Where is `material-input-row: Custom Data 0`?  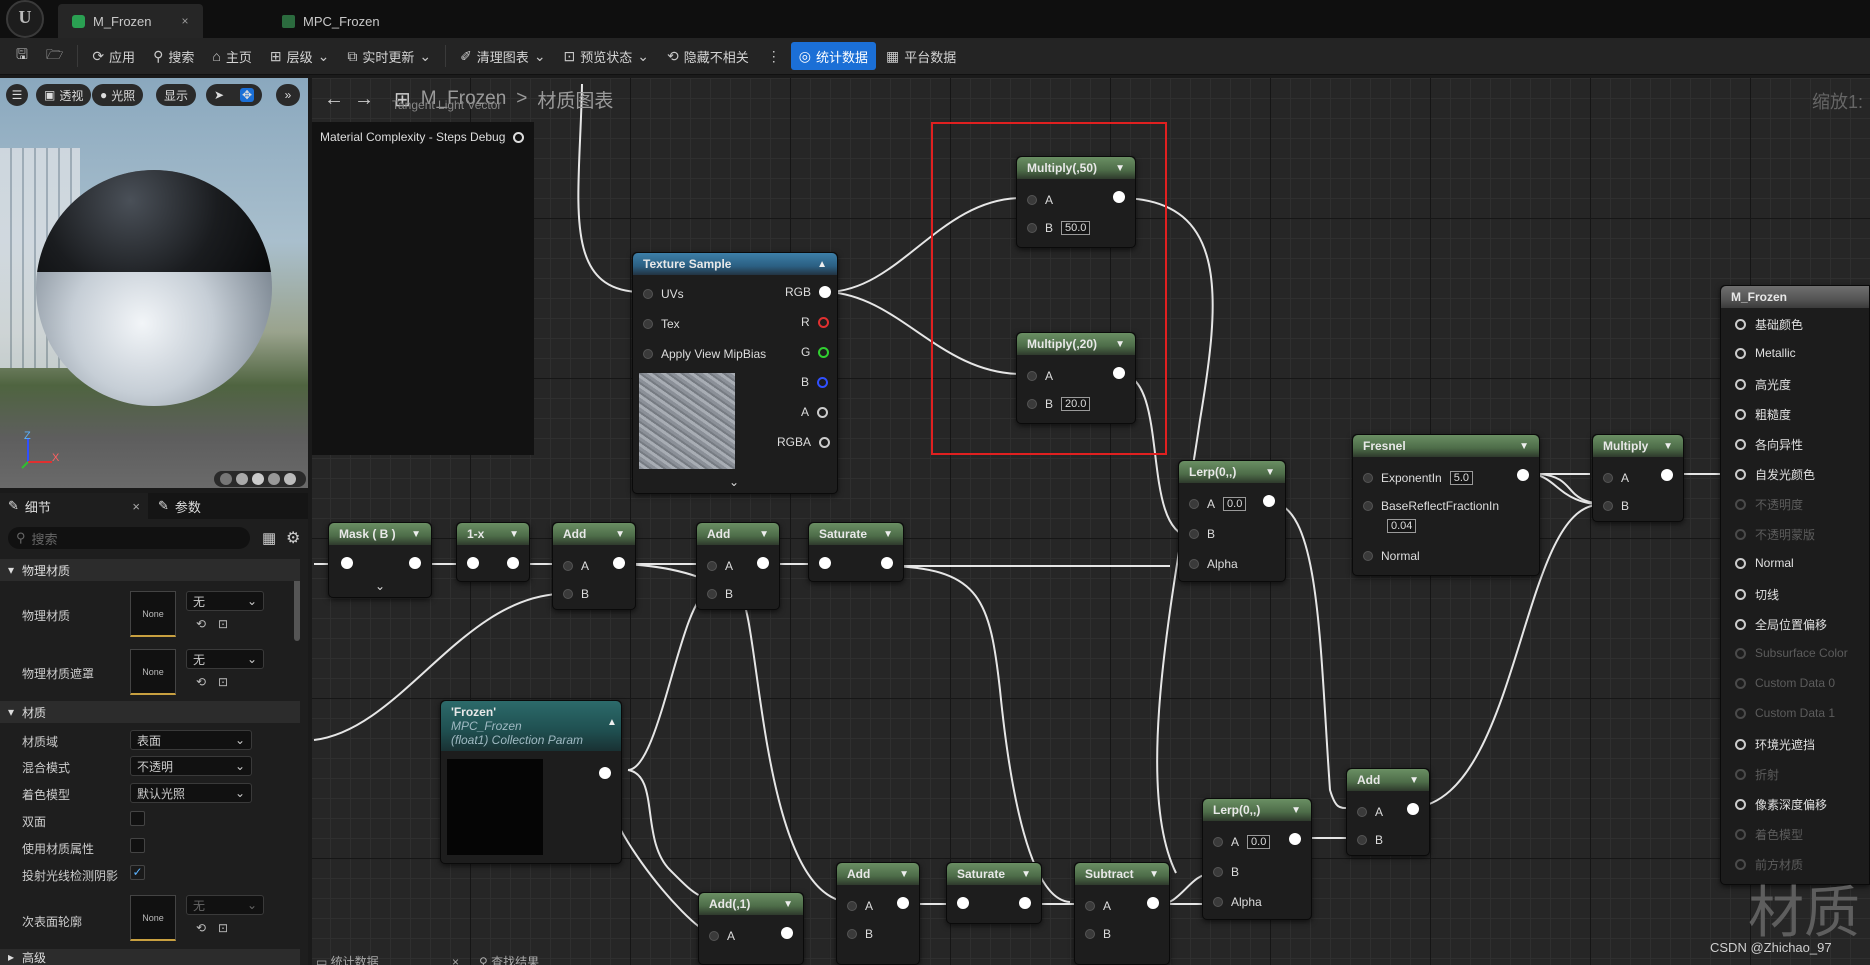
material-input-row: Custom Data 0 is located at coordinates (1785, 683).